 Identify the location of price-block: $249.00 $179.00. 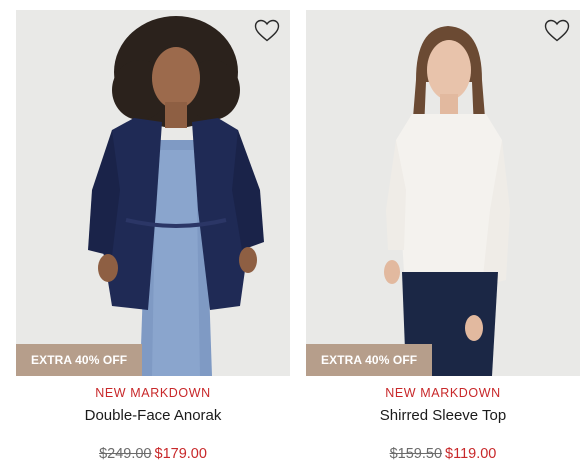
(153, 454).